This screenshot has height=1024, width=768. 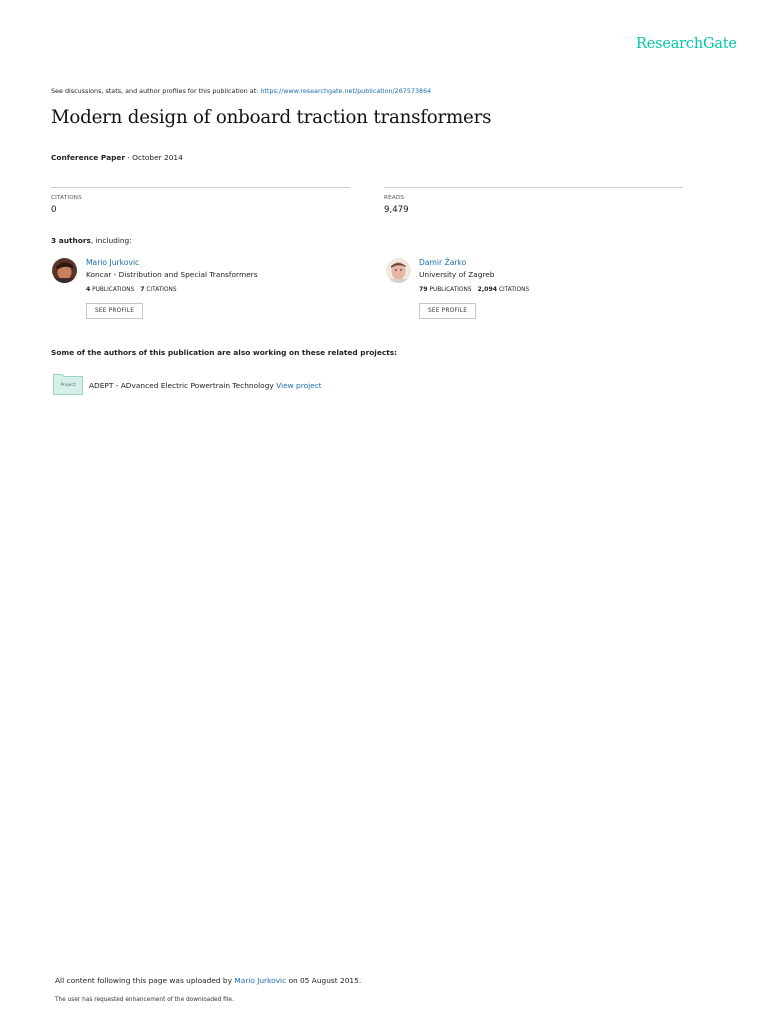 What do you see at coordinates (111, 240) in the screenshot?
I see `authors-suffix: , including:` at bounding box center [111, 240].